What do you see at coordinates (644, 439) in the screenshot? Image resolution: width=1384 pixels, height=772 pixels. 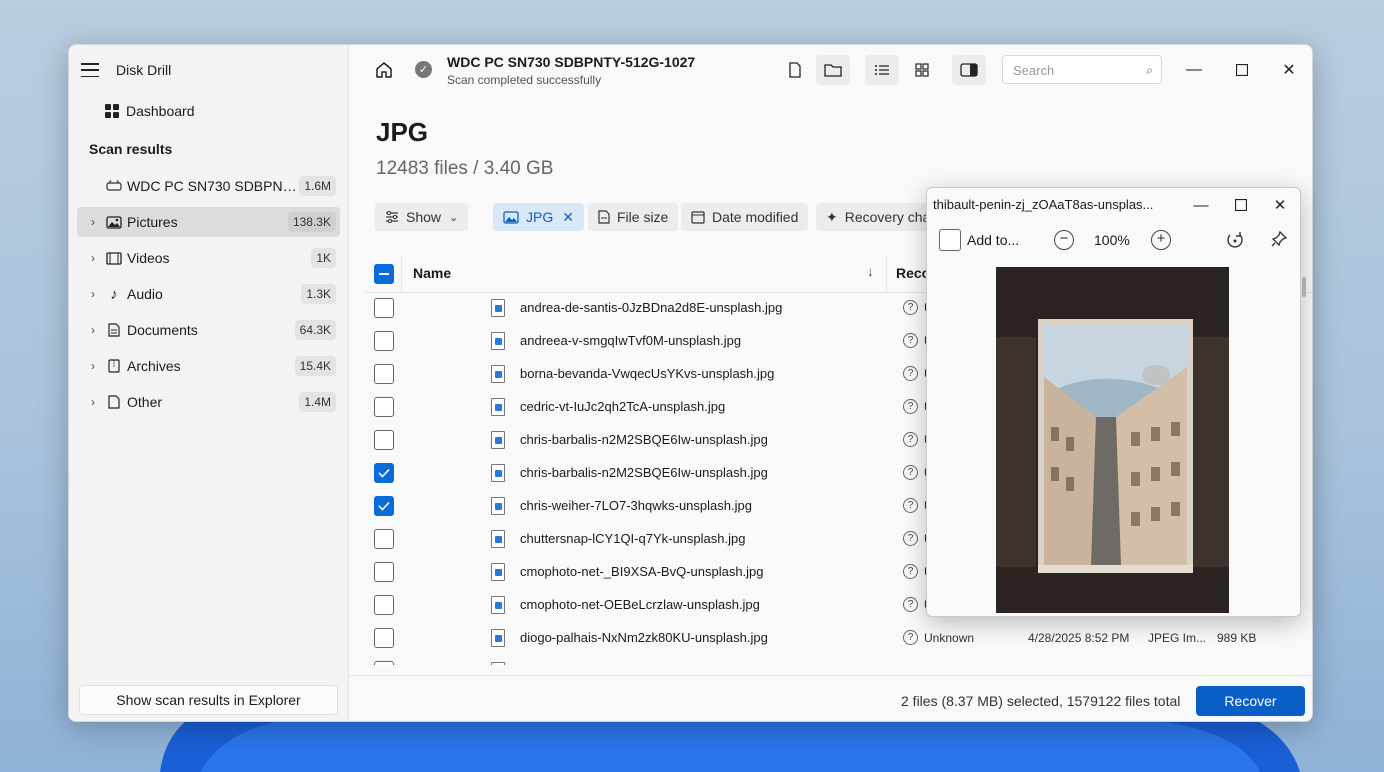 I see `file-name: chris-barbalis-n2M2SBQE6Iw-unsplash.jpg` at bounding box center [644, 439].